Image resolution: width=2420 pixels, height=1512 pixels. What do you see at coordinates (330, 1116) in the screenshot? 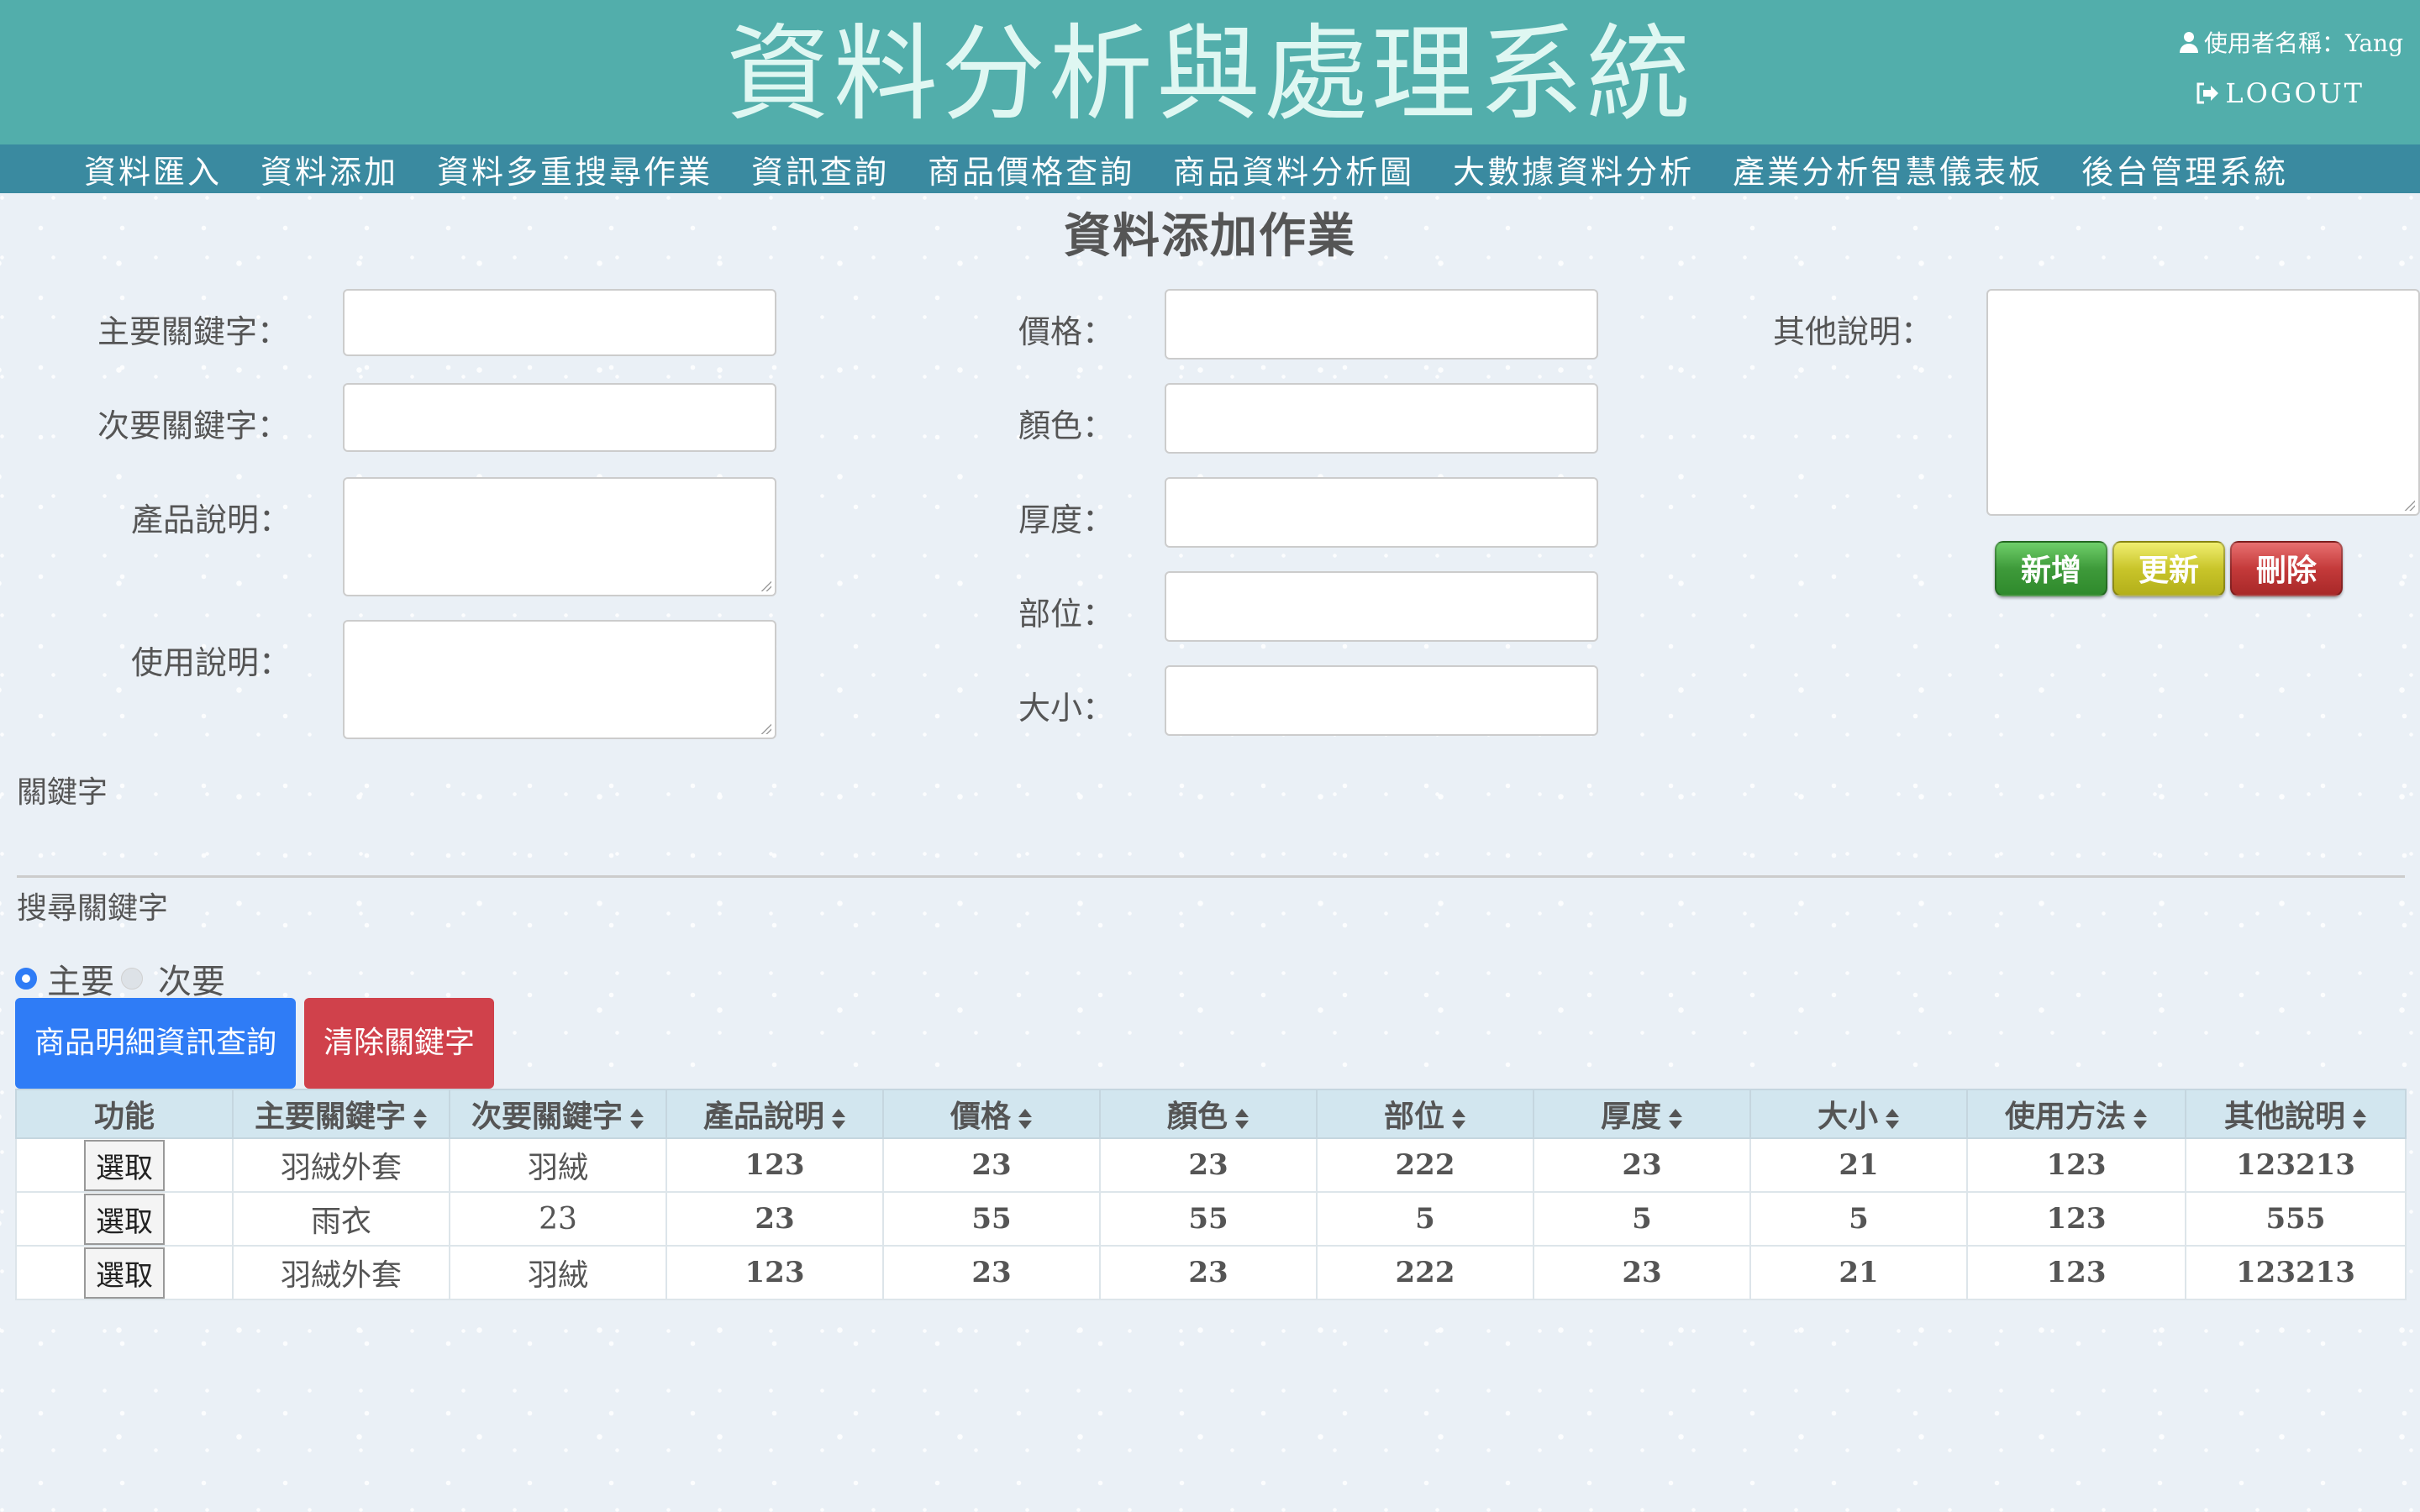
I see `column-header-label: 主要關鍵字` at bounding box center [330, 1116].